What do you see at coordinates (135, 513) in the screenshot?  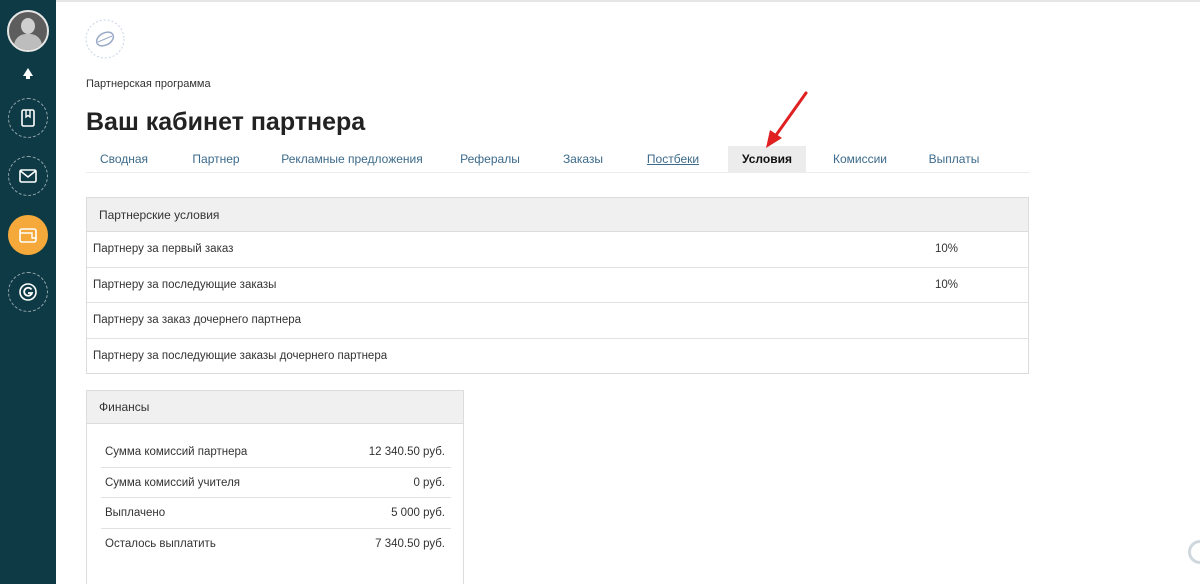 I see `finance-label: Выплачено` at bounding box center [135, 513].